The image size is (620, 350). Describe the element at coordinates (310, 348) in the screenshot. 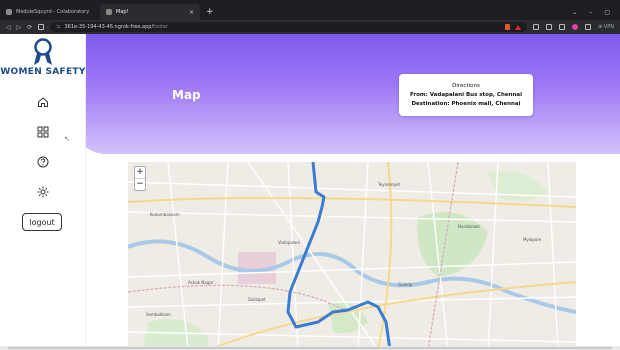

I see `scrollbar-thumb` at that location.